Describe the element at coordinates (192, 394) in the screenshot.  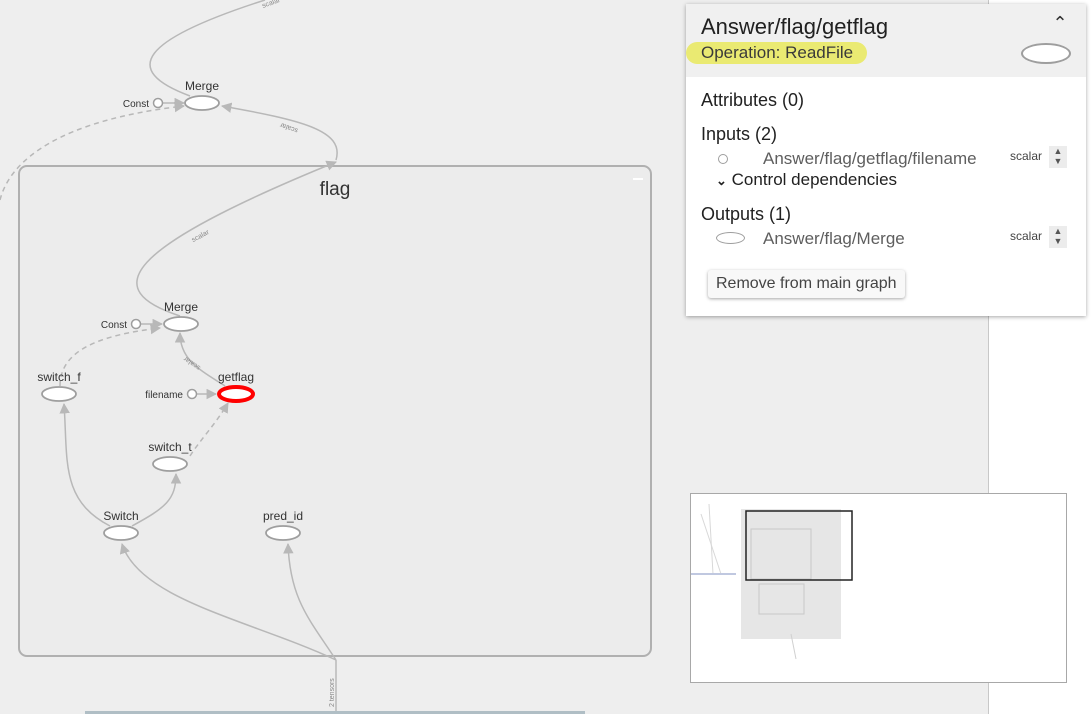
I see `filename-node` at that location.